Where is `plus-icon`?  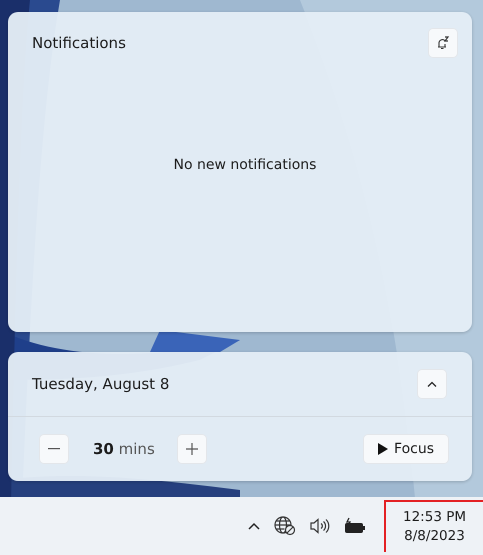
plus-icon is located at coordinates (192, 449).